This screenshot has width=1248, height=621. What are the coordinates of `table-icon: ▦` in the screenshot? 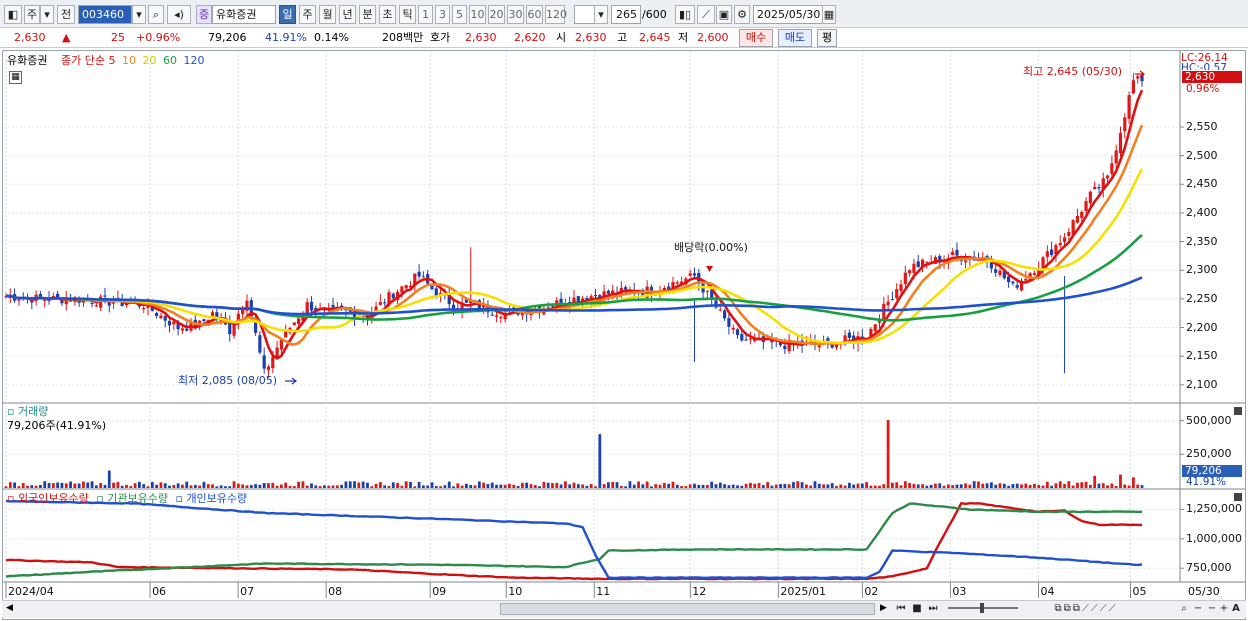 It's located at (15, 77).